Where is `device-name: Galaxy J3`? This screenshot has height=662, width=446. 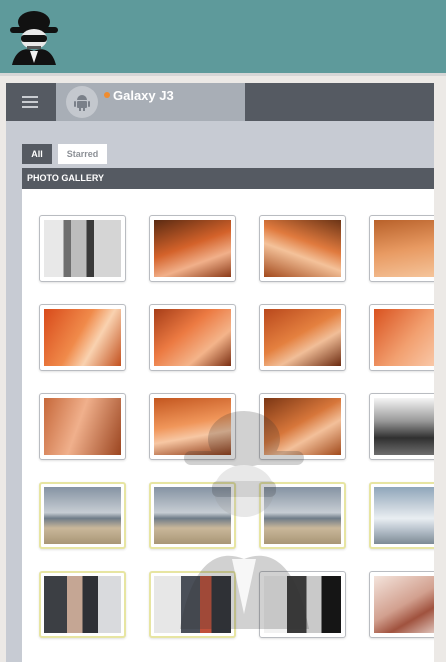
device-name: Galaxy J3 is located at coordinates (143, 95).